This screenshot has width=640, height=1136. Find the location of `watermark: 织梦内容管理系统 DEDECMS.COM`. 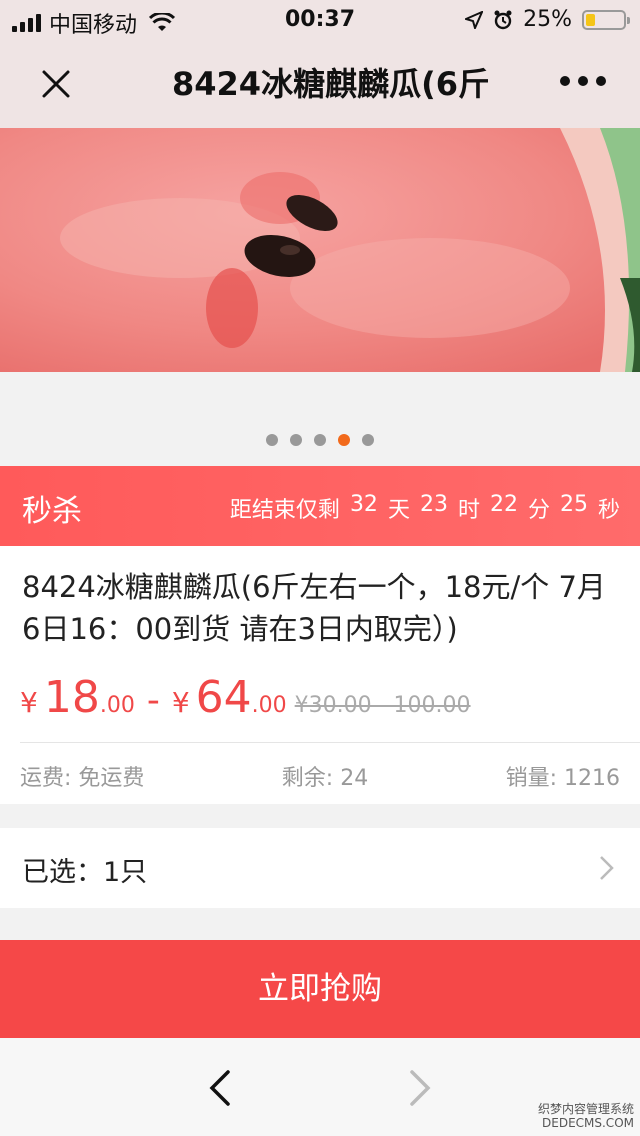

watermark: 织梦内容管理系统 DEDECMS.COM is located at coordinates (586, 1116).